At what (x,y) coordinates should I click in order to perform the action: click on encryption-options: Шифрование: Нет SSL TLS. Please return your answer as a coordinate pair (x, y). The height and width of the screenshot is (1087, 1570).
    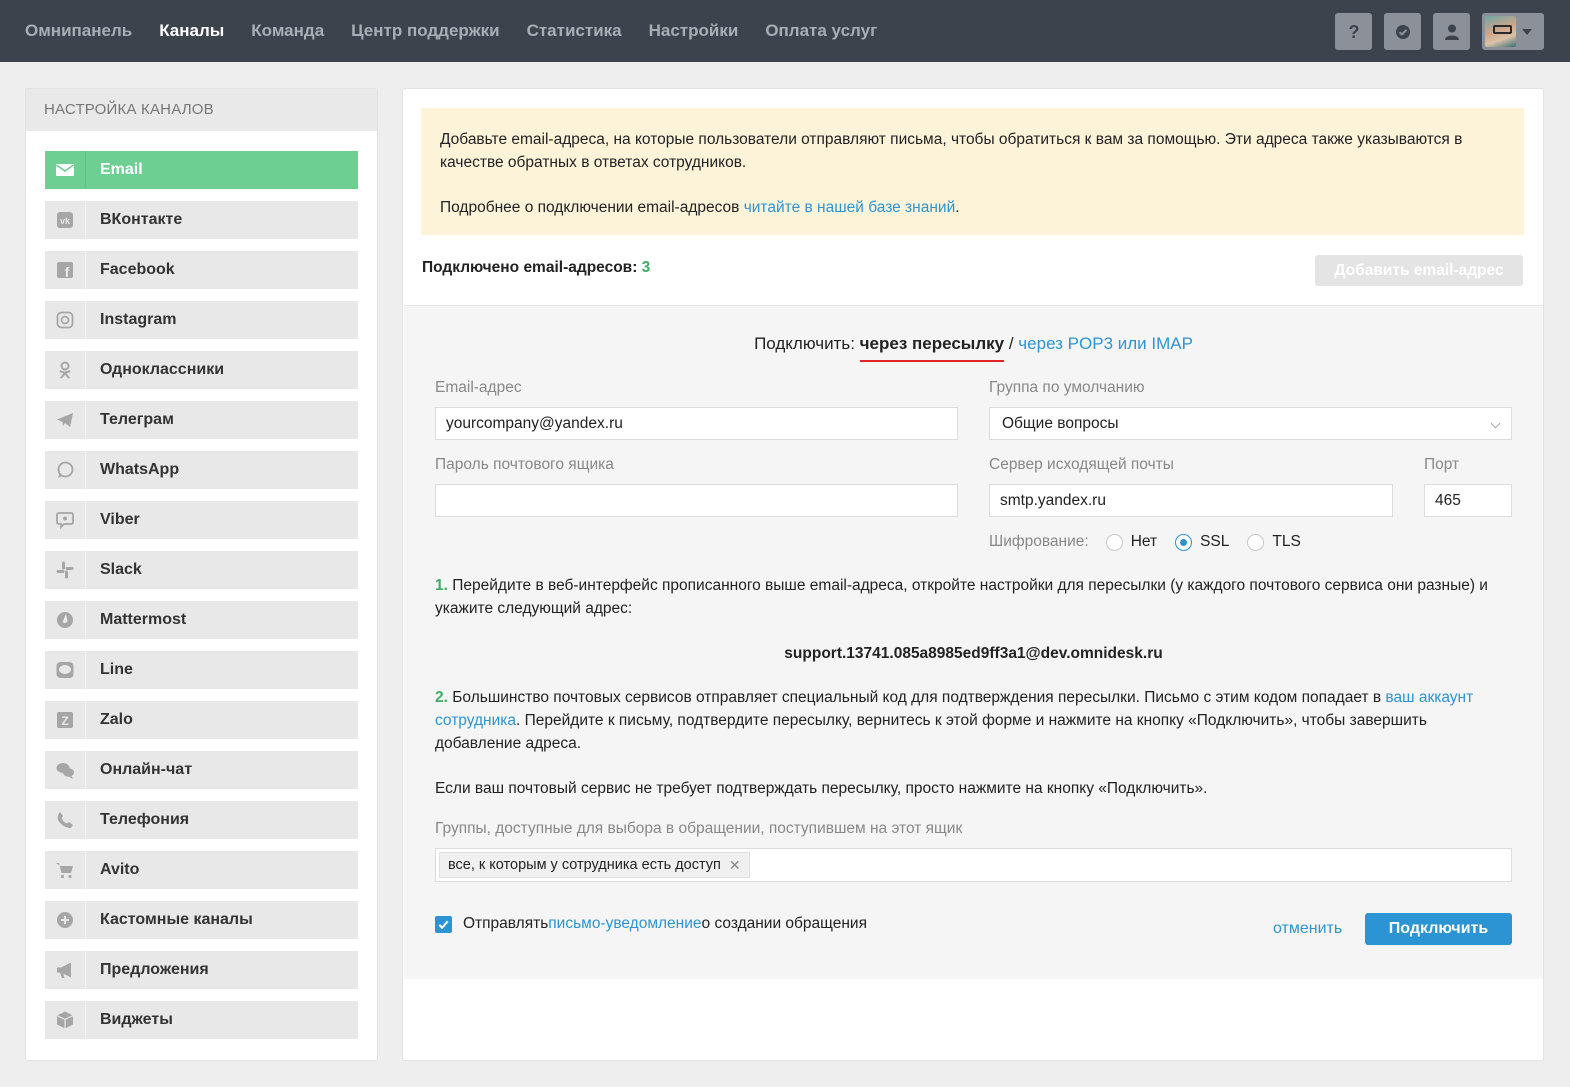
    Looking at the image, I should click on (1154, 542).